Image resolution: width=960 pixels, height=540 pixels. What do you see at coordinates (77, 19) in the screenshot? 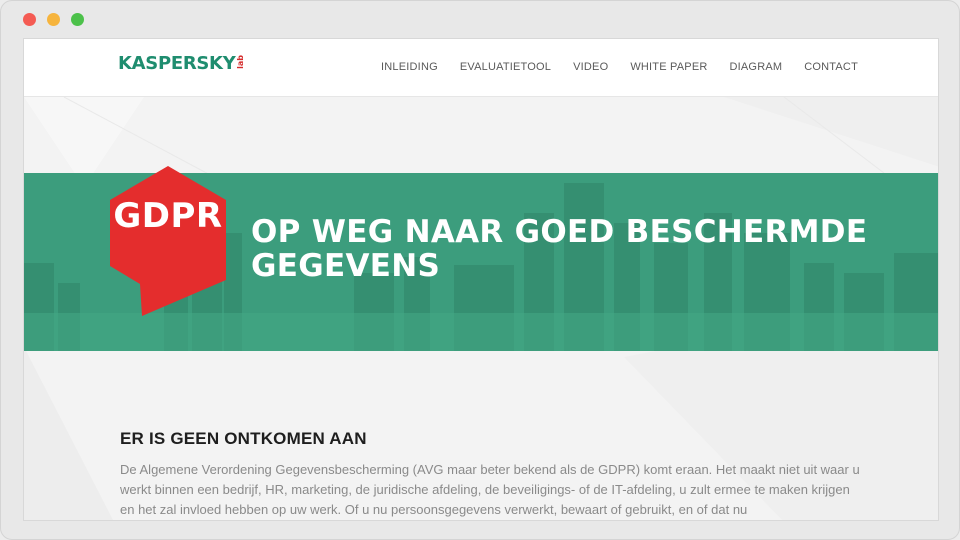
I see `maximize-window-button` at bounding box center [77, 19].